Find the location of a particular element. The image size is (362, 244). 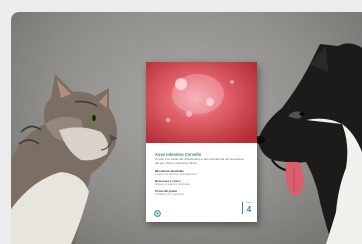

section-text: Il legame tra intestino e comportamento is located at coordinates (176, 175).